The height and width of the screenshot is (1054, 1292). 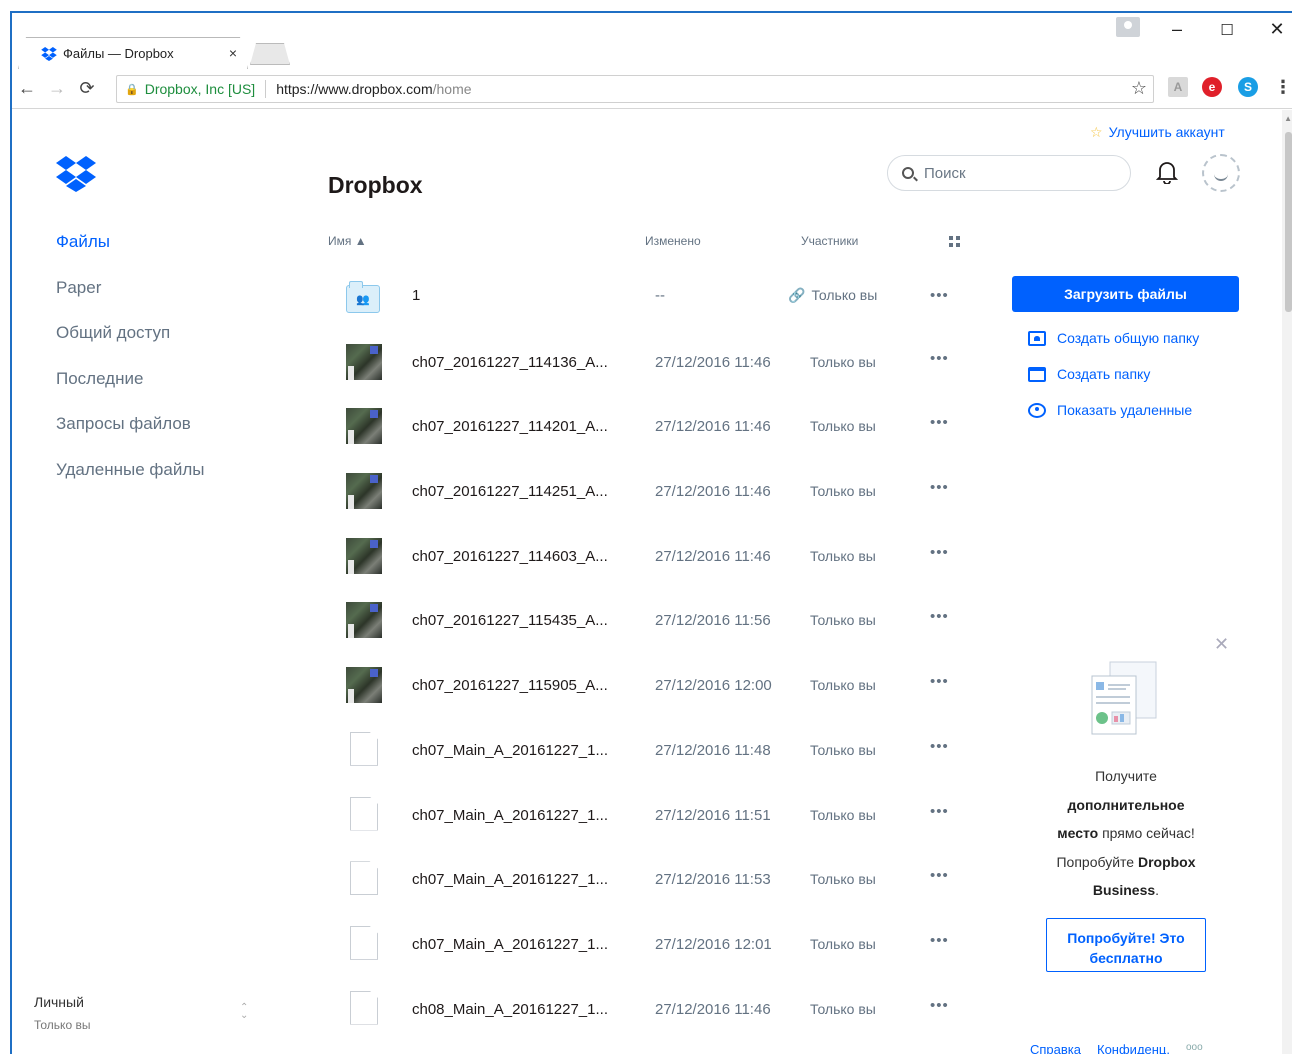 What do you see at coordinates (49, 53) in the screenshot?
I see `dropbox-favicon-icon` at bounding box center [49, 53].